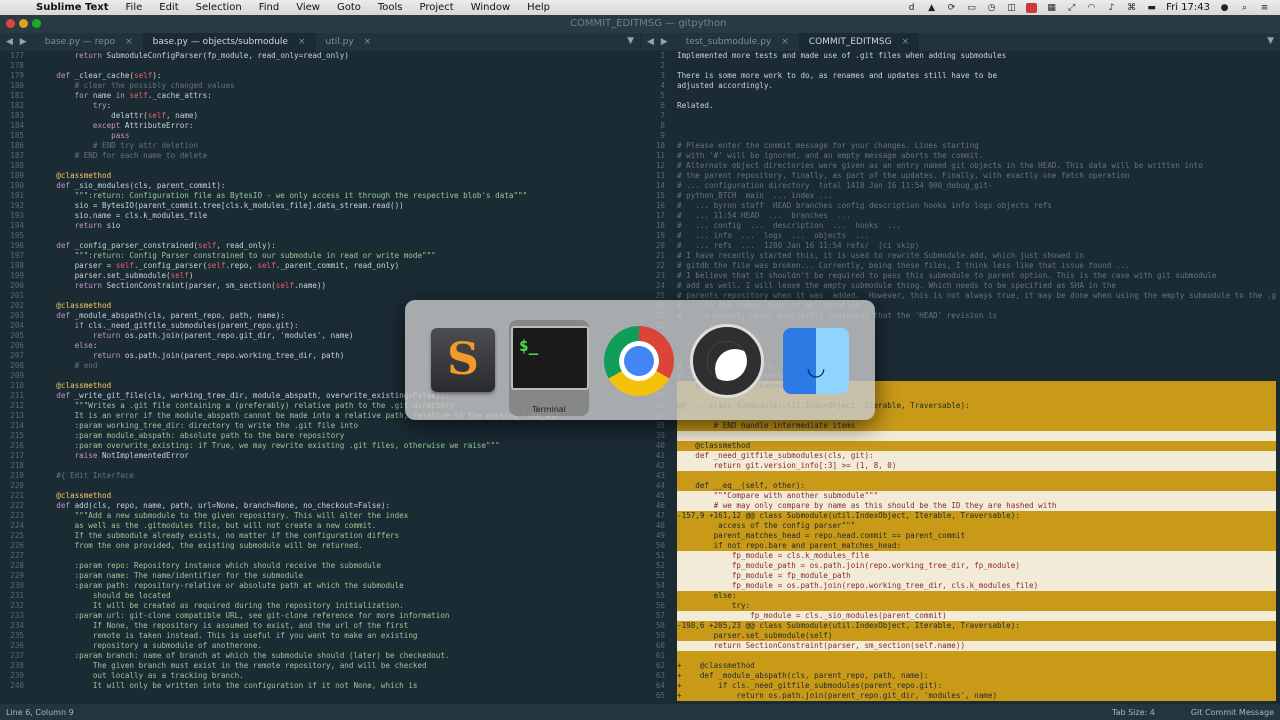 The image size is (1280, 720). Describe the element at coordinates (40, 712) in the screenshot. I see `cursor-position: Line 6, Column 9` at that location.